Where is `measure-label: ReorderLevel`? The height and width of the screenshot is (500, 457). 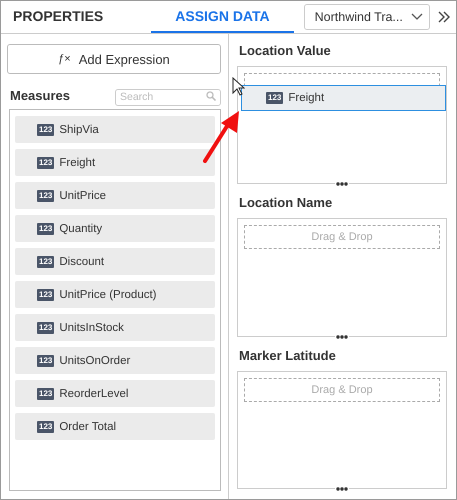 measure-label: ReorderLevel is located at coordinates (93, 394).